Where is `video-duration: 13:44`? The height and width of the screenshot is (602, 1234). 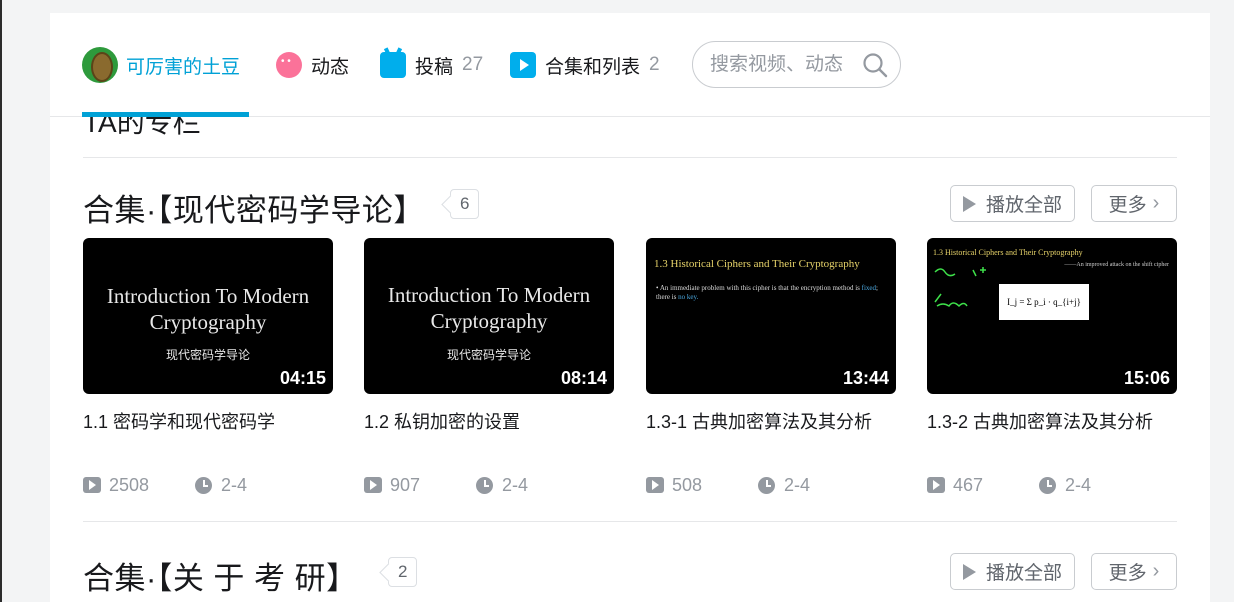
video-duration: 13:44 is located at coordinates (865, 378).